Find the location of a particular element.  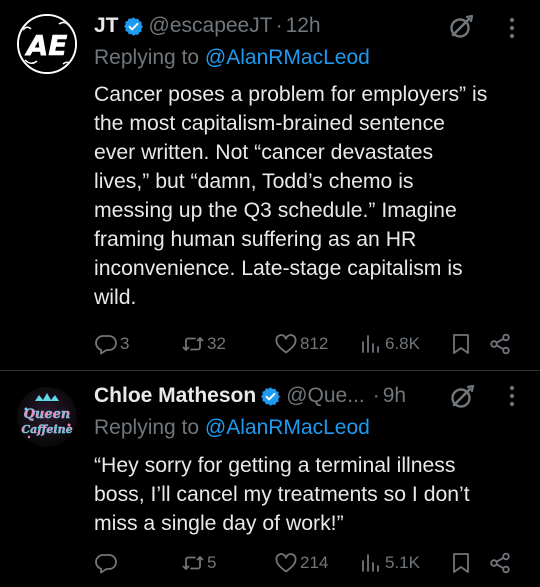

reply-button is located at coordinates (107, 563).